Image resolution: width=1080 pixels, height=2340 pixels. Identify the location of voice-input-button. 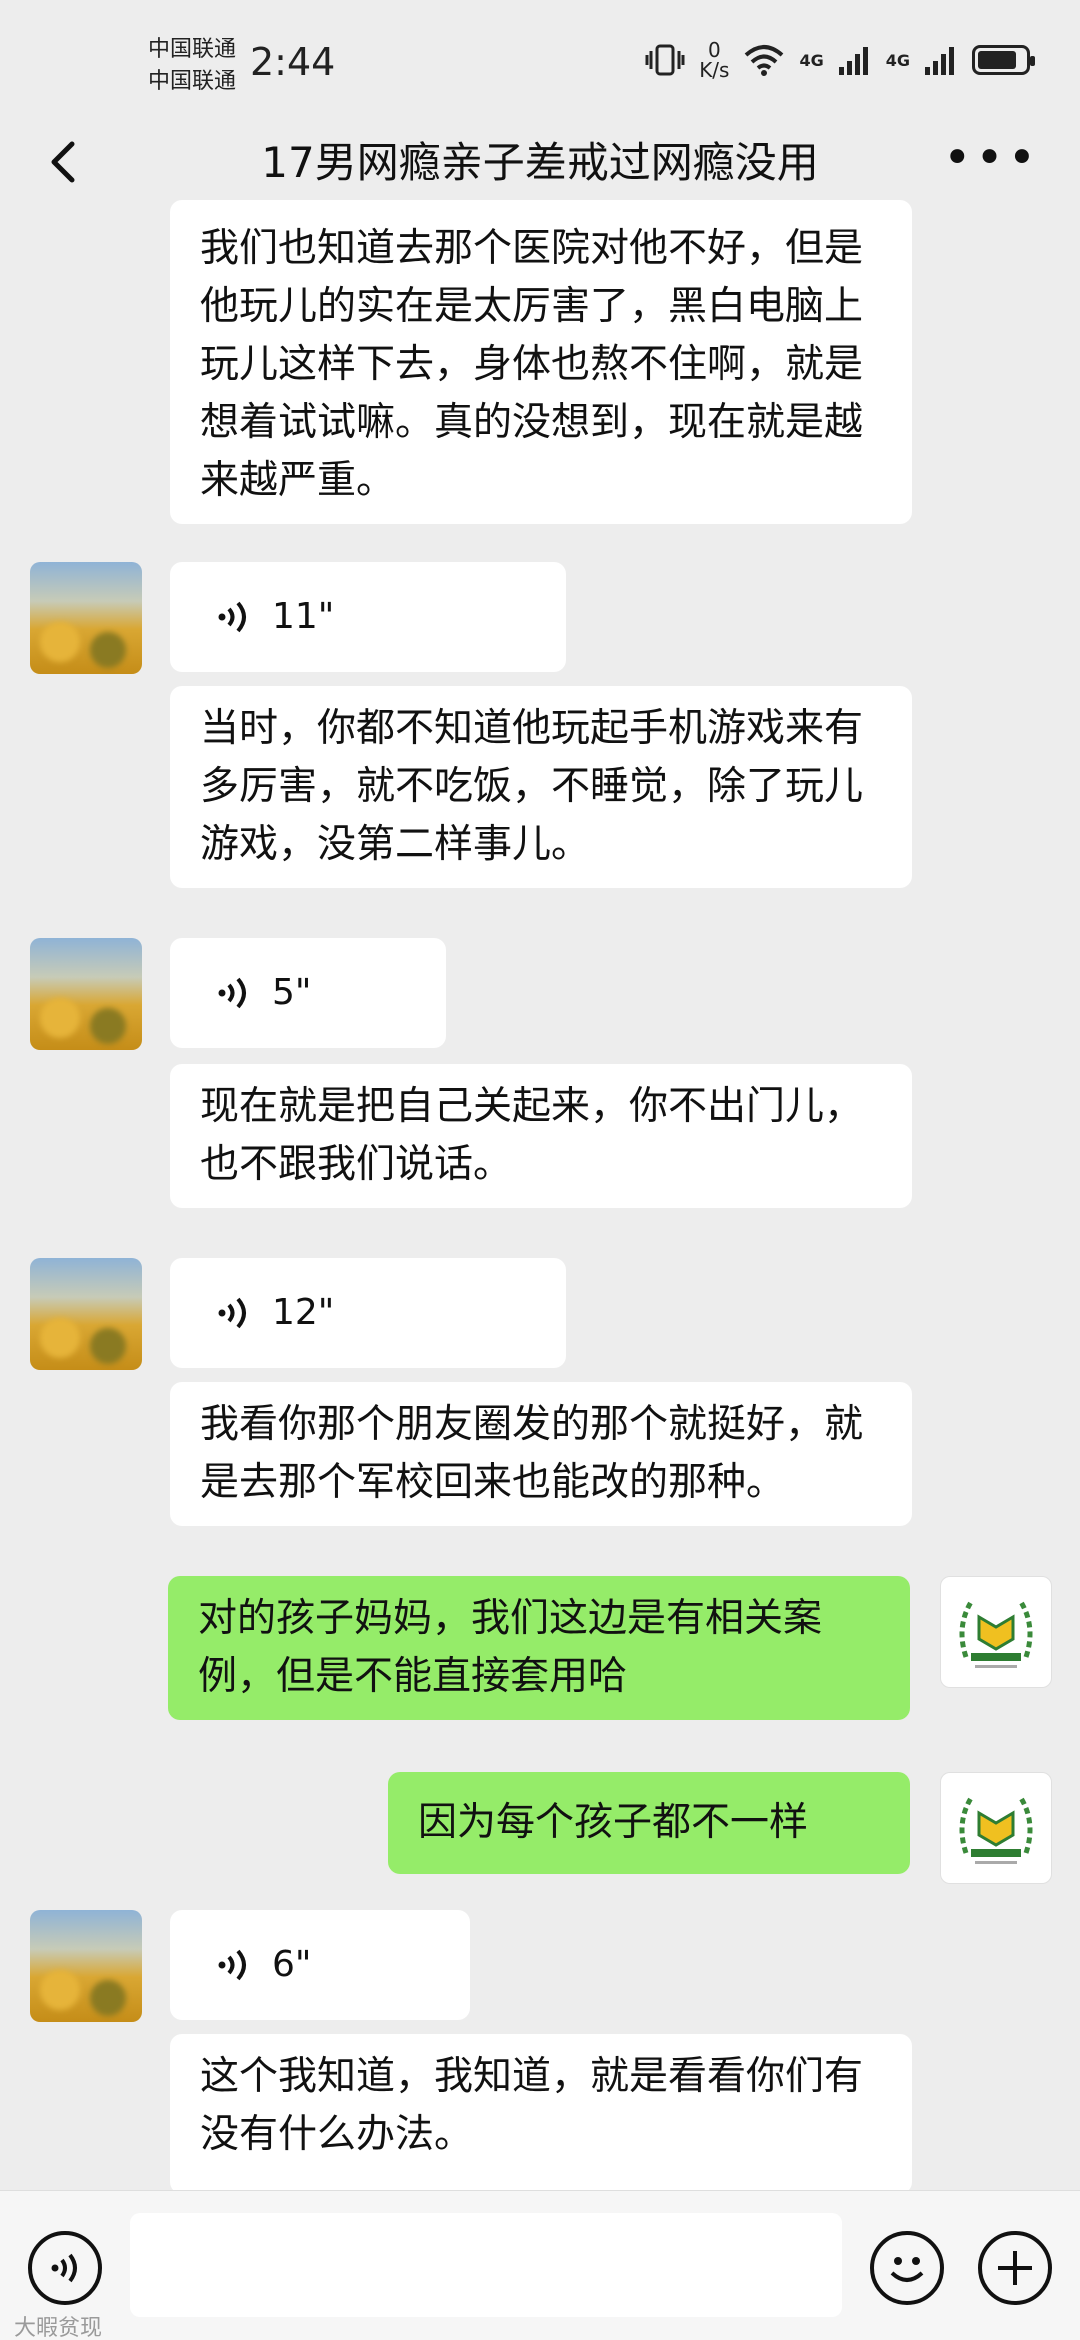
(65, 2268).